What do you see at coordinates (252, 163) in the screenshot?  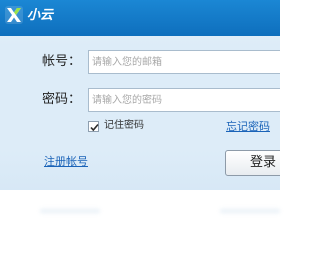 I see `login-button: 登录` at bounding box center [252, 163].